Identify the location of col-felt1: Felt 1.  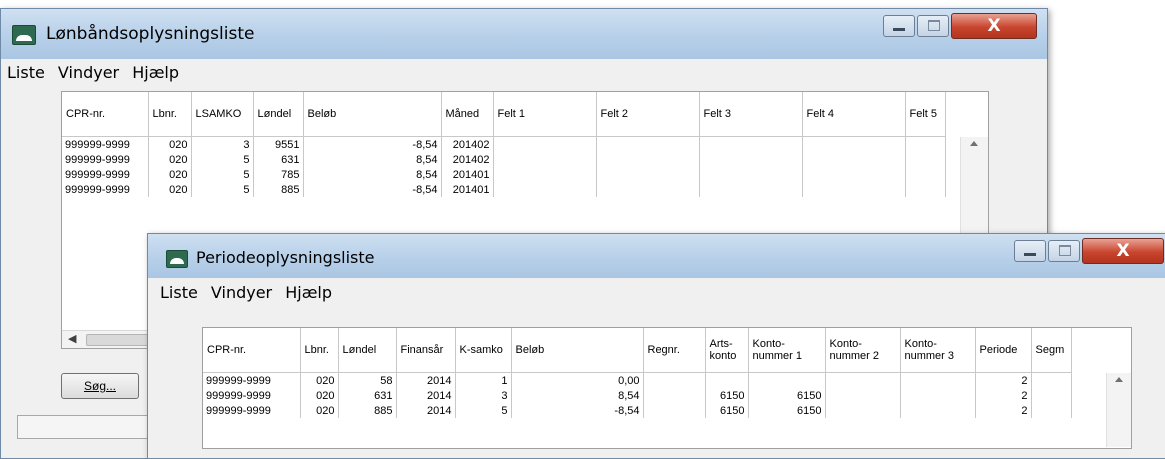
(545, 114).